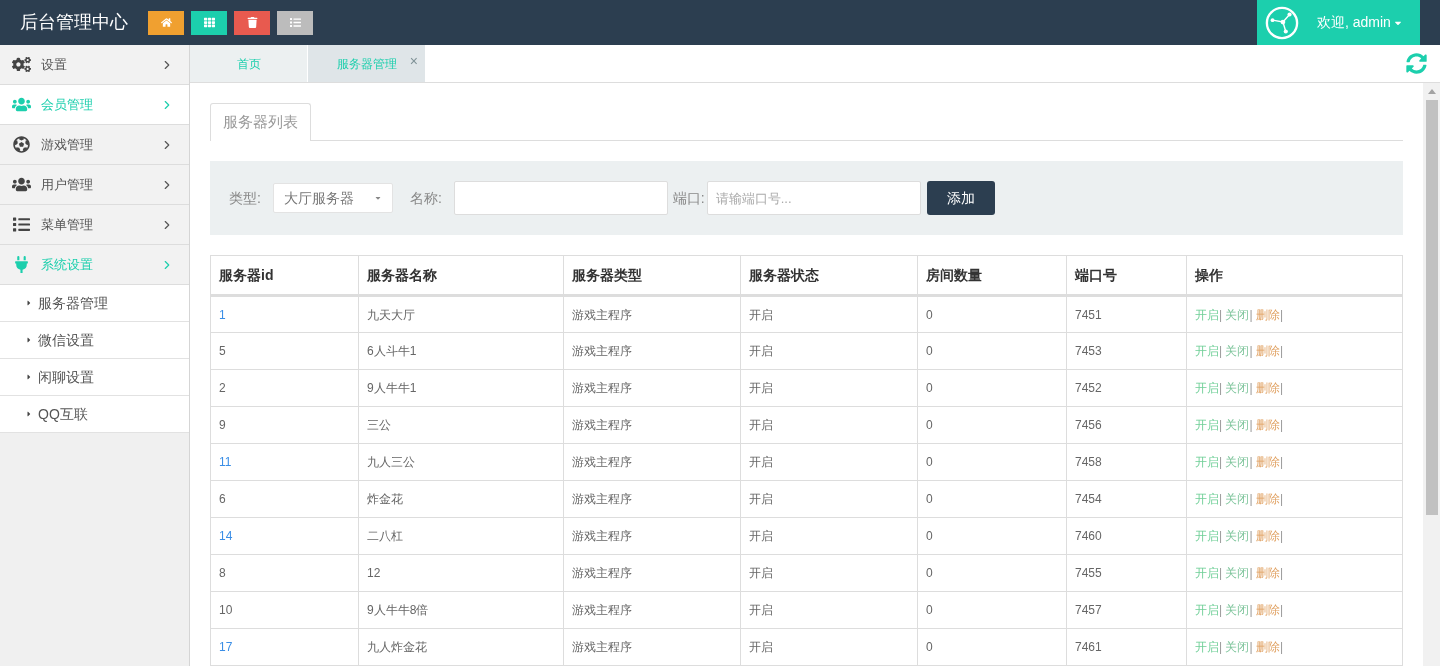 The height and width of the screenshot is (666, 1440). What do you see at coordinates (260, 122) in the screenshot?
I see `panel-tab: 服务器列表` at bounding box center [260, 122].